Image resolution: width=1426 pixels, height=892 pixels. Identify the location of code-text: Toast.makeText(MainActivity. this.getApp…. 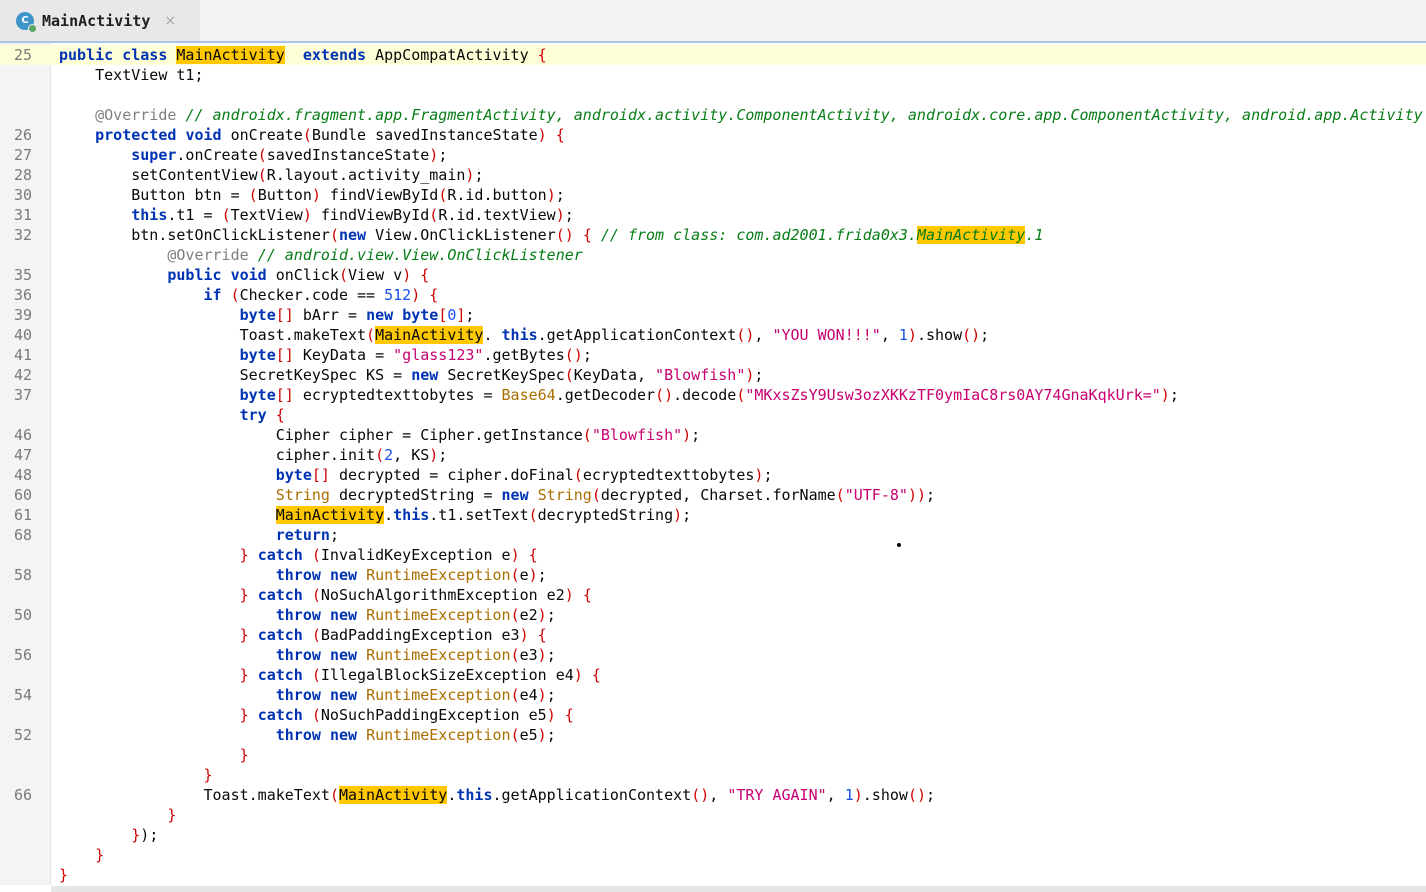
(524, 335).